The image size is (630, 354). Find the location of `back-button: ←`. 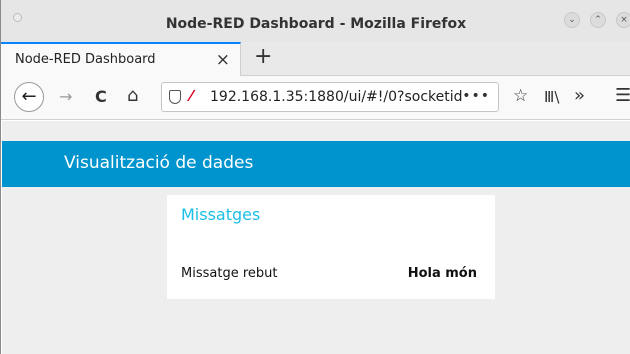

back-button: ← is located at coordinates (29, 97).